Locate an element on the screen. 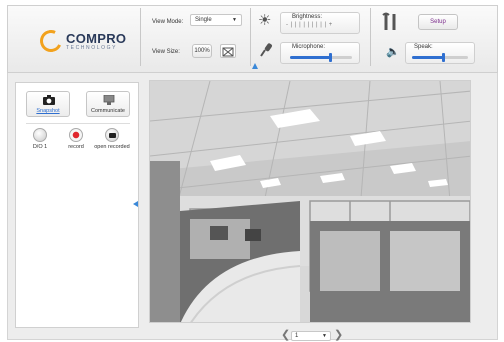 Image resolution: width=504 pixels, height=342 pixels. microphone-label: Microphone: is located at coordinates (309, 47).